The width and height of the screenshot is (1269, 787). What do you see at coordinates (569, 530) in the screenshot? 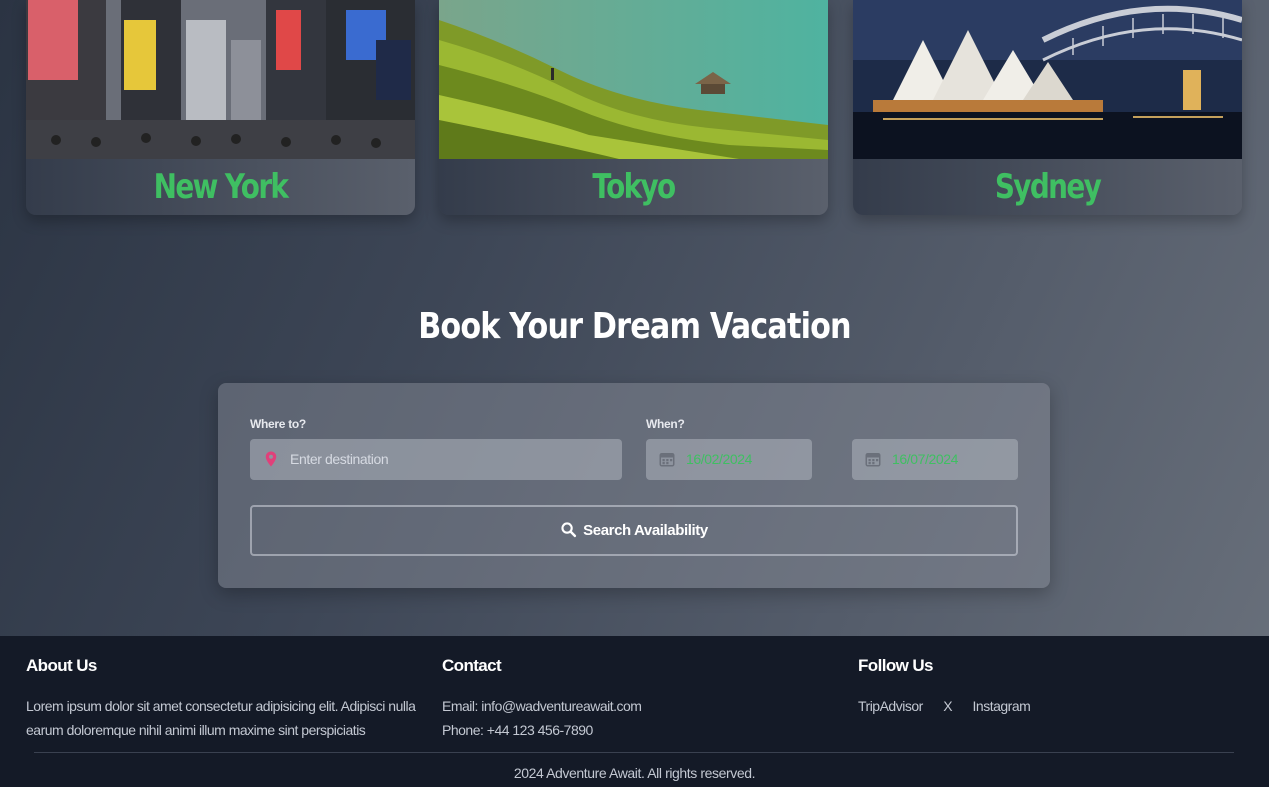
I see `search-icon` at bounding box center [569, 530].